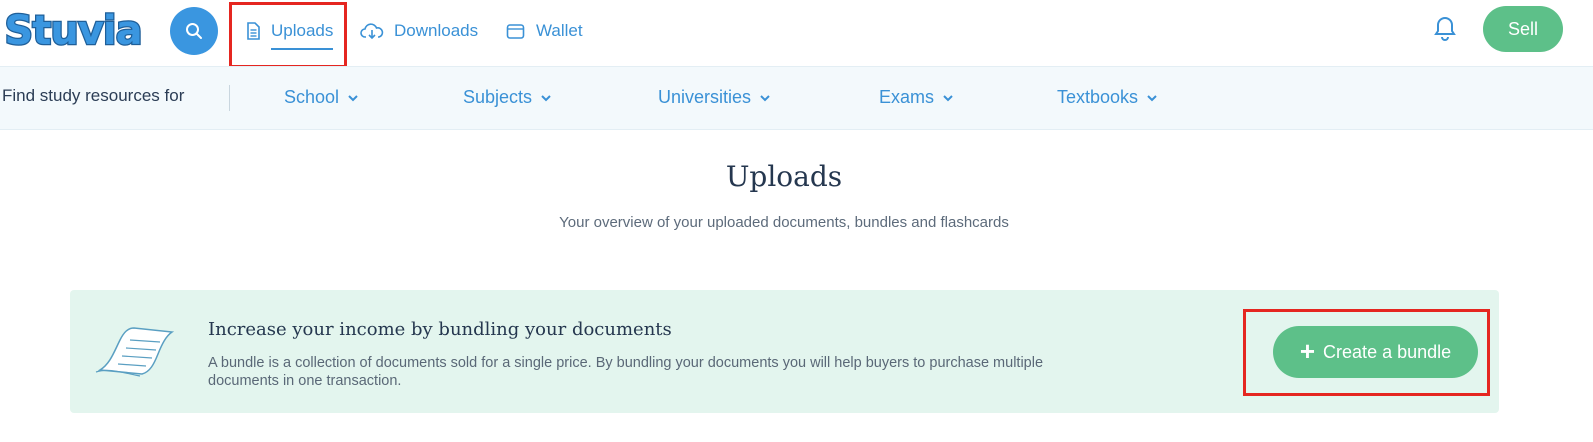 The width and height of the screenshot is (1593, 442). I want to click on search-icon, so click(194, 31).